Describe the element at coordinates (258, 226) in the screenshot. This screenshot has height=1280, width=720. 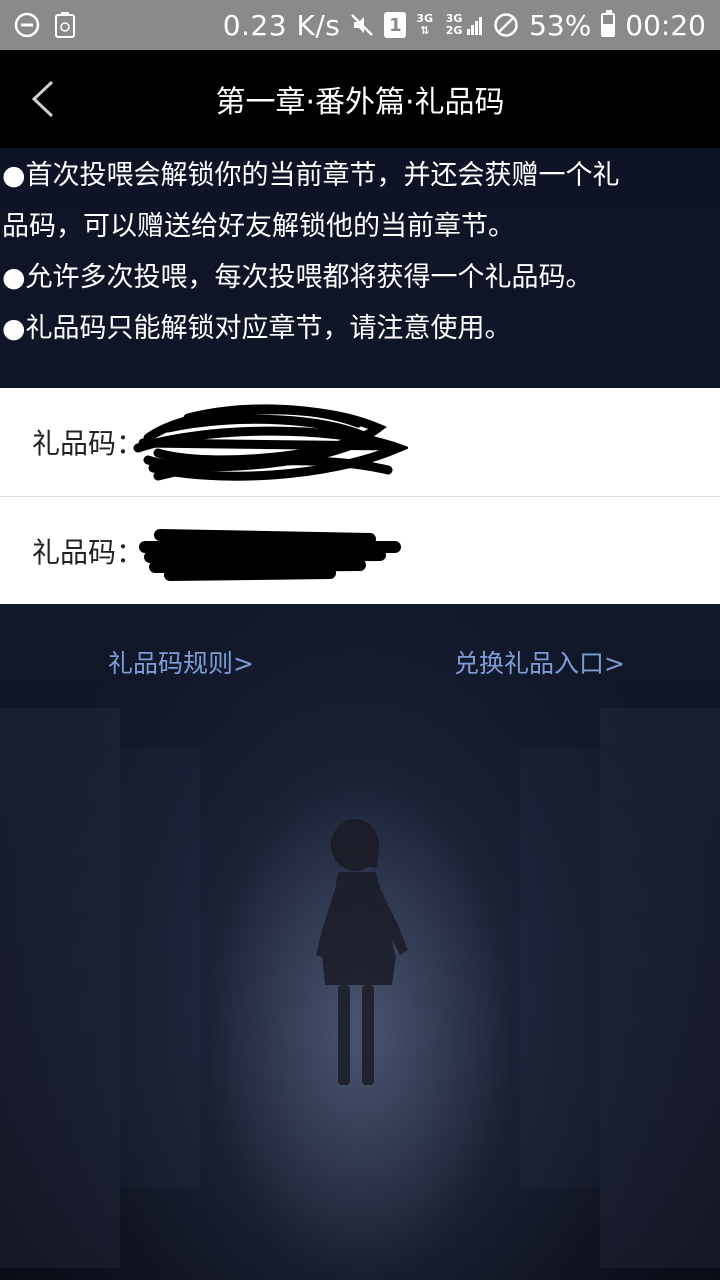
I see `rule-line: 品码，可以赠送给好友解锁他的当前章节。` at that location.